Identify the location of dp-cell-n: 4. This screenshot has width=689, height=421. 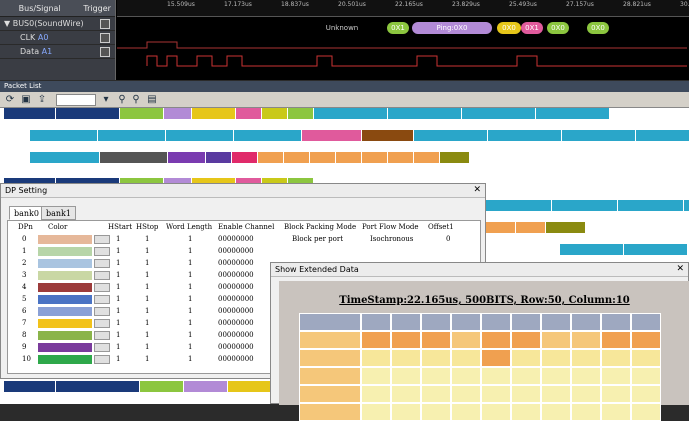
(24, 287).